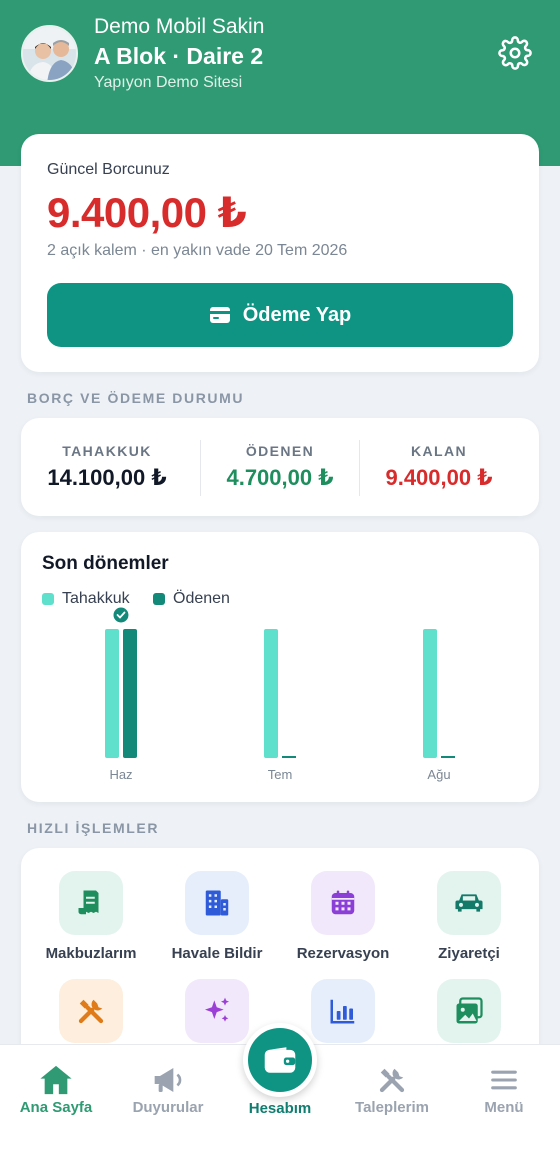 The height and width of the screenshot is (1155, 560). What do you see at coordinates (343, 1011) in the screenshot?
I see `bar-chart-icon` at bounding box center [343, 1011].